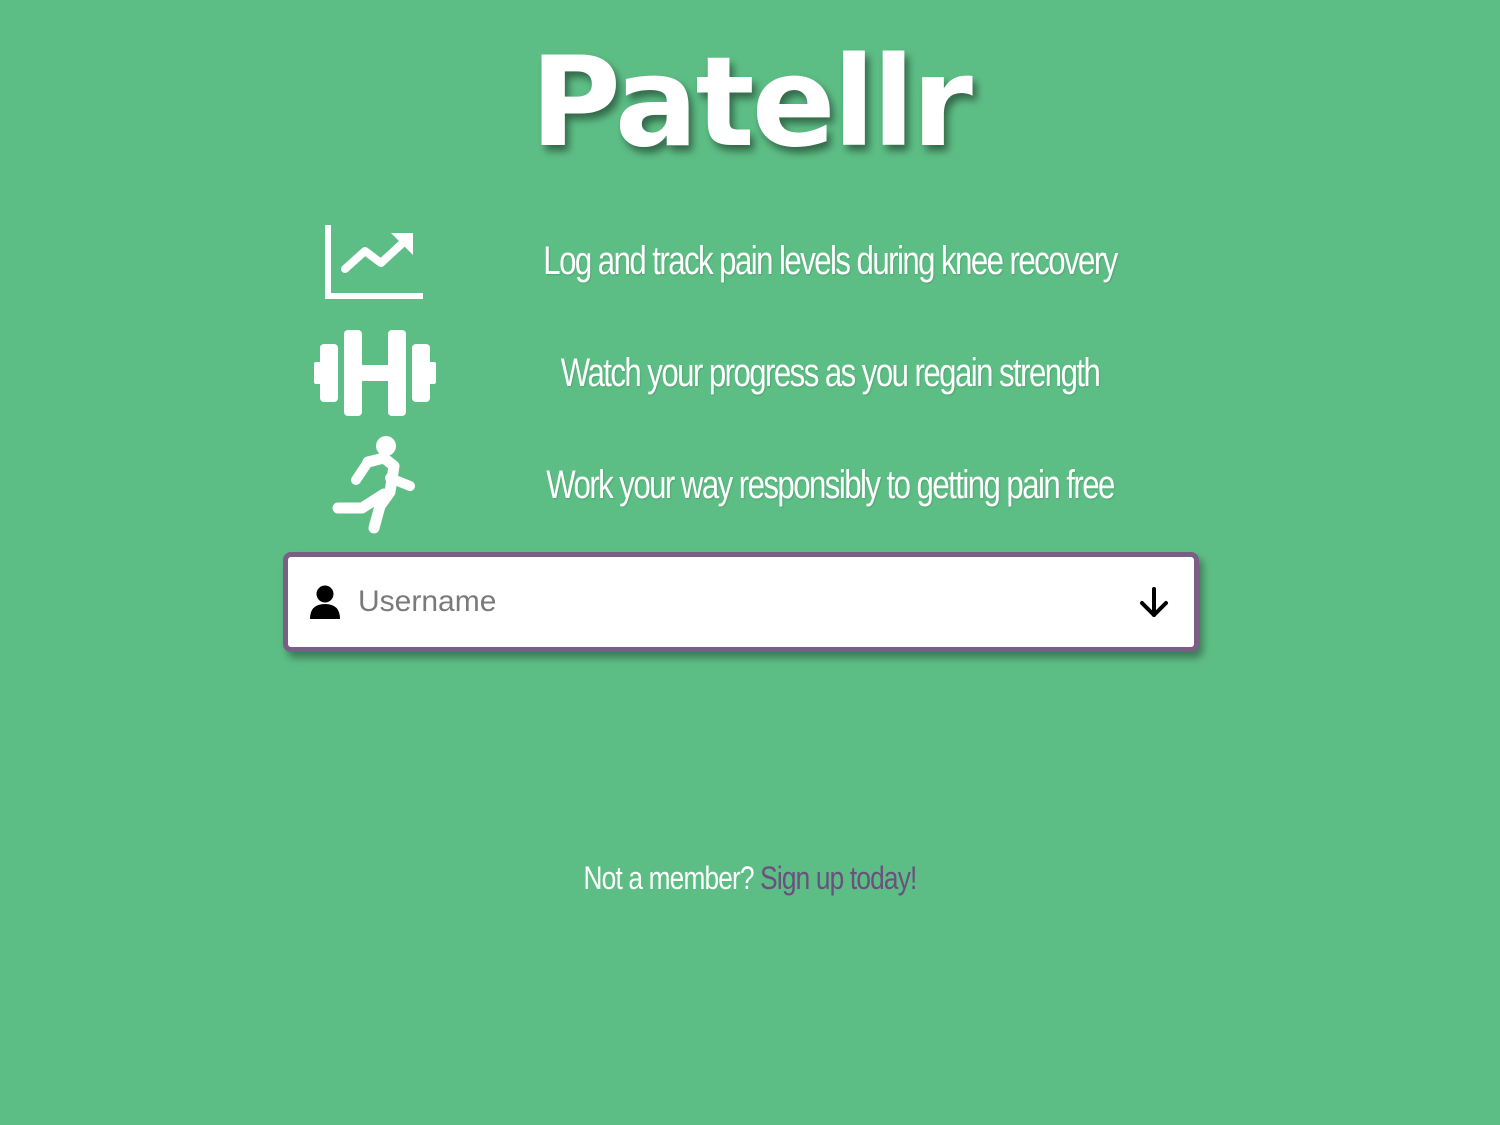 This screenshot has width=1500, height=1125. What do you see at coordinates (838, 878) in the screenshot?
I see `signup-link: Sign up today!` at bounding box center [838, 878].